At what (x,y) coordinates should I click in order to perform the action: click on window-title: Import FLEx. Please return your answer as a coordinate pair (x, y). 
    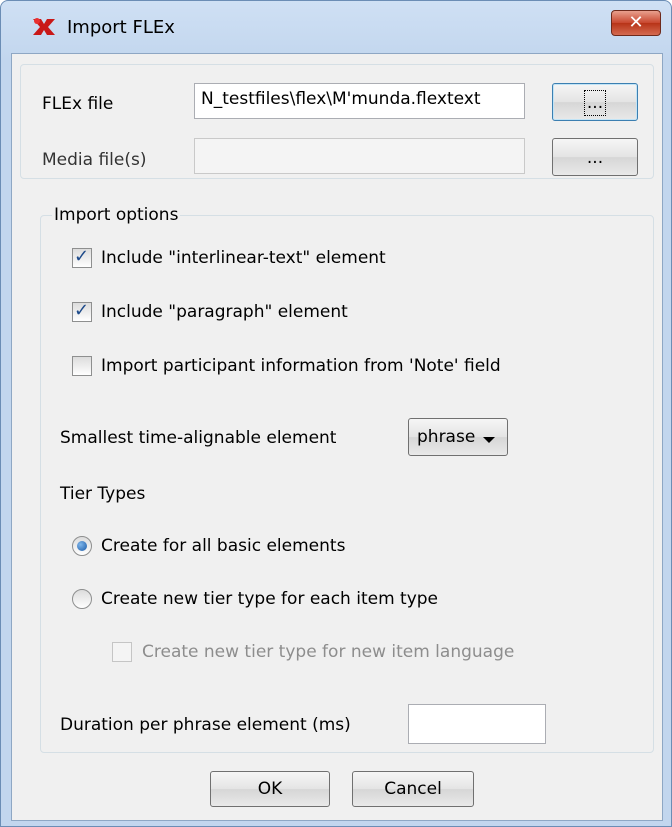
    Looking at the image, I should click on (121, 27).